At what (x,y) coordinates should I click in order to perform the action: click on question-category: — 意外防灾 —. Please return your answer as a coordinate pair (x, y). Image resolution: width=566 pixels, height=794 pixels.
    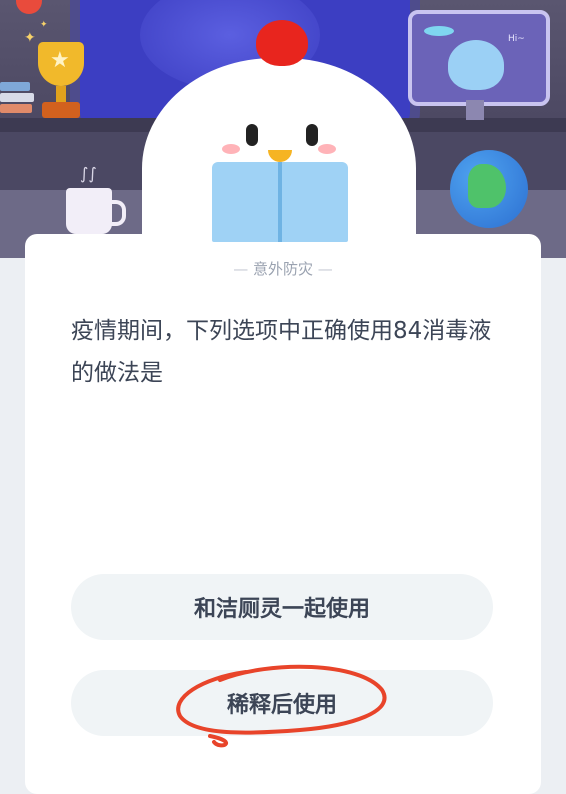
    Looking at the image, I should click on (283, 269).